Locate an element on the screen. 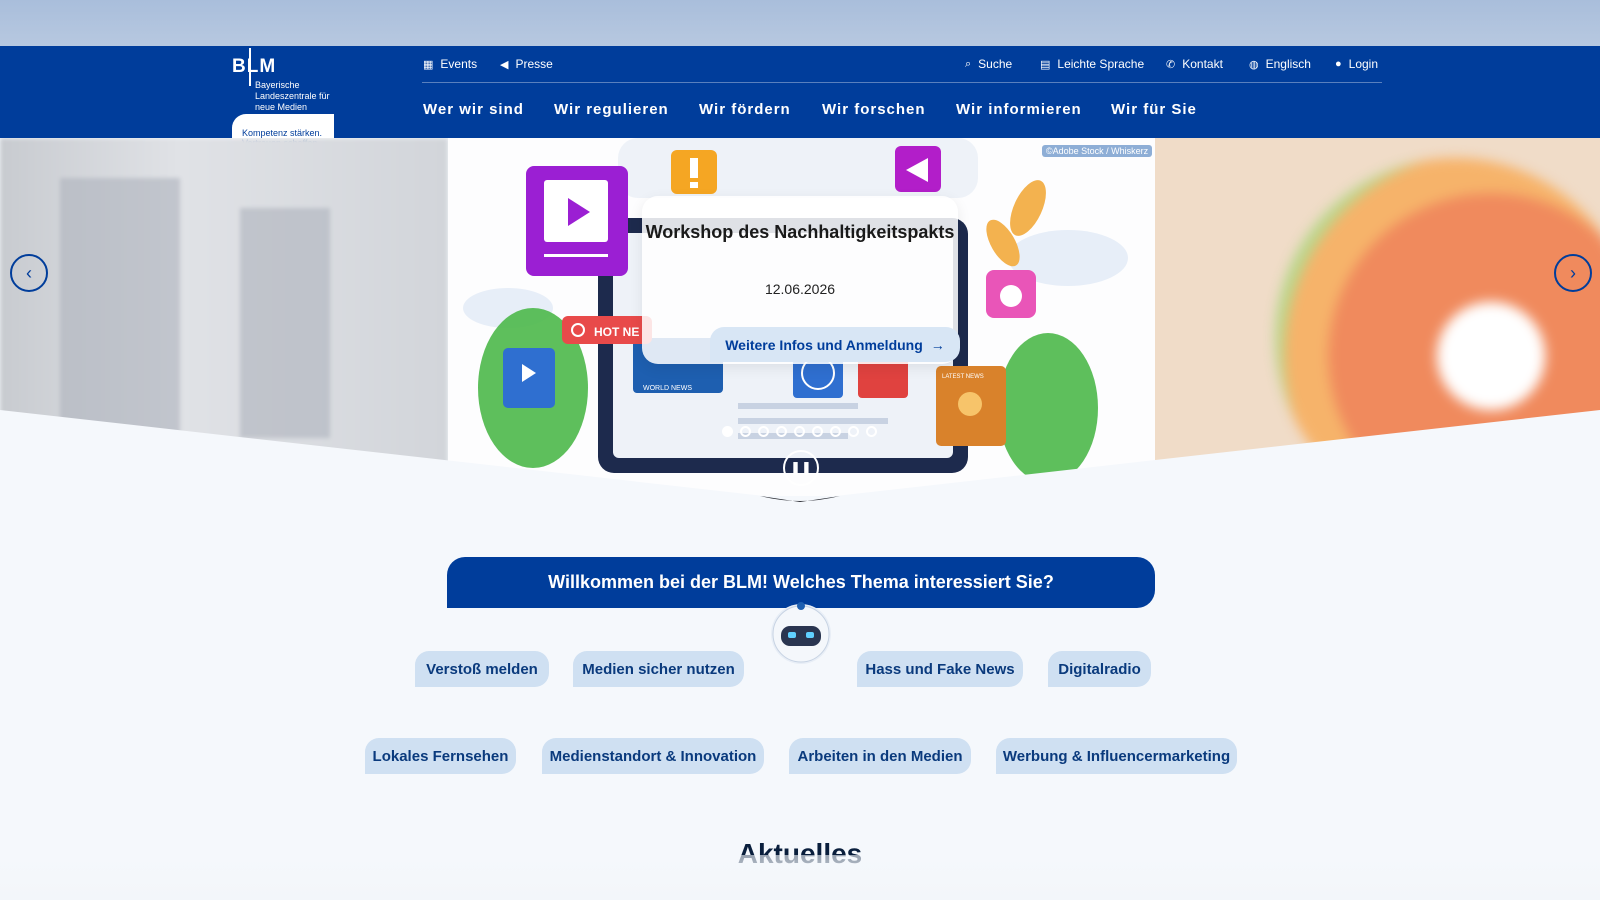 The width and height of the screenshot is (1600, 900). topic-label: Lokales Fernsehen is located at coordinates (440, 756).